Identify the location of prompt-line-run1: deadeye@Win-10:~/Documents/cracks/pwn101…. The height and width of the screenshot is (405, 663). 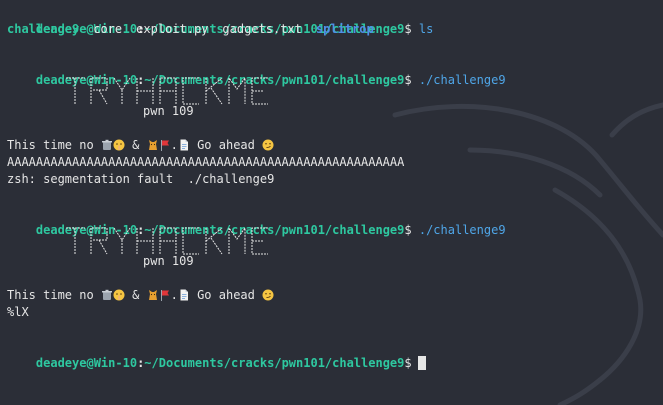
(332, 71).